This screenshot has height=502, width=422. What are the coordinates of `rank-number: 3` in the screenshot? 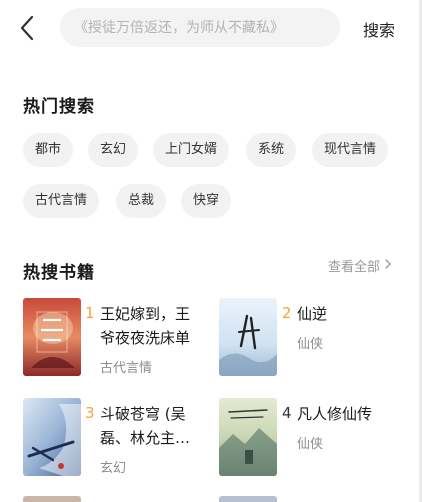 It's located at (90, 413).